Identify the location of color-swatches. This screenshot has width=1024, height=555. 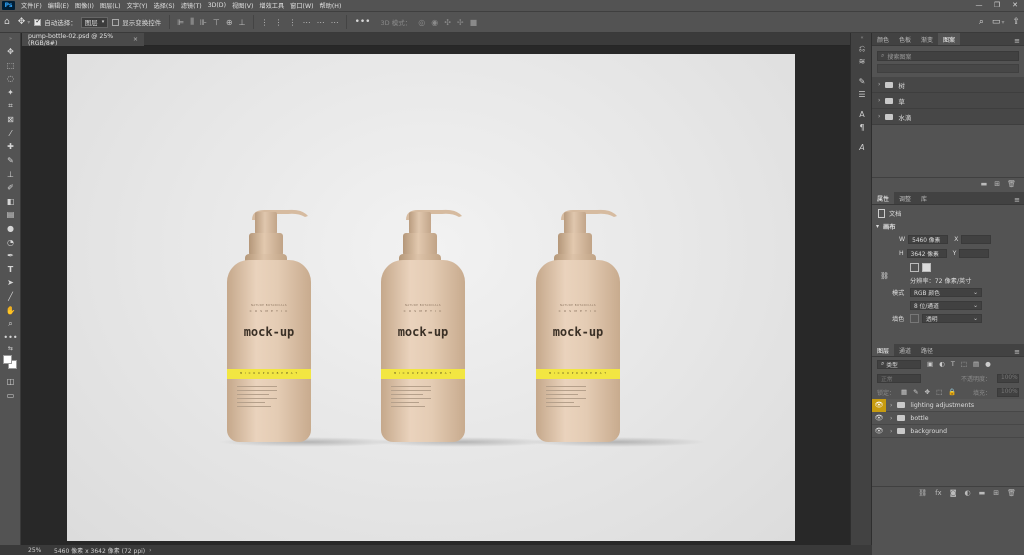
(10, 364).